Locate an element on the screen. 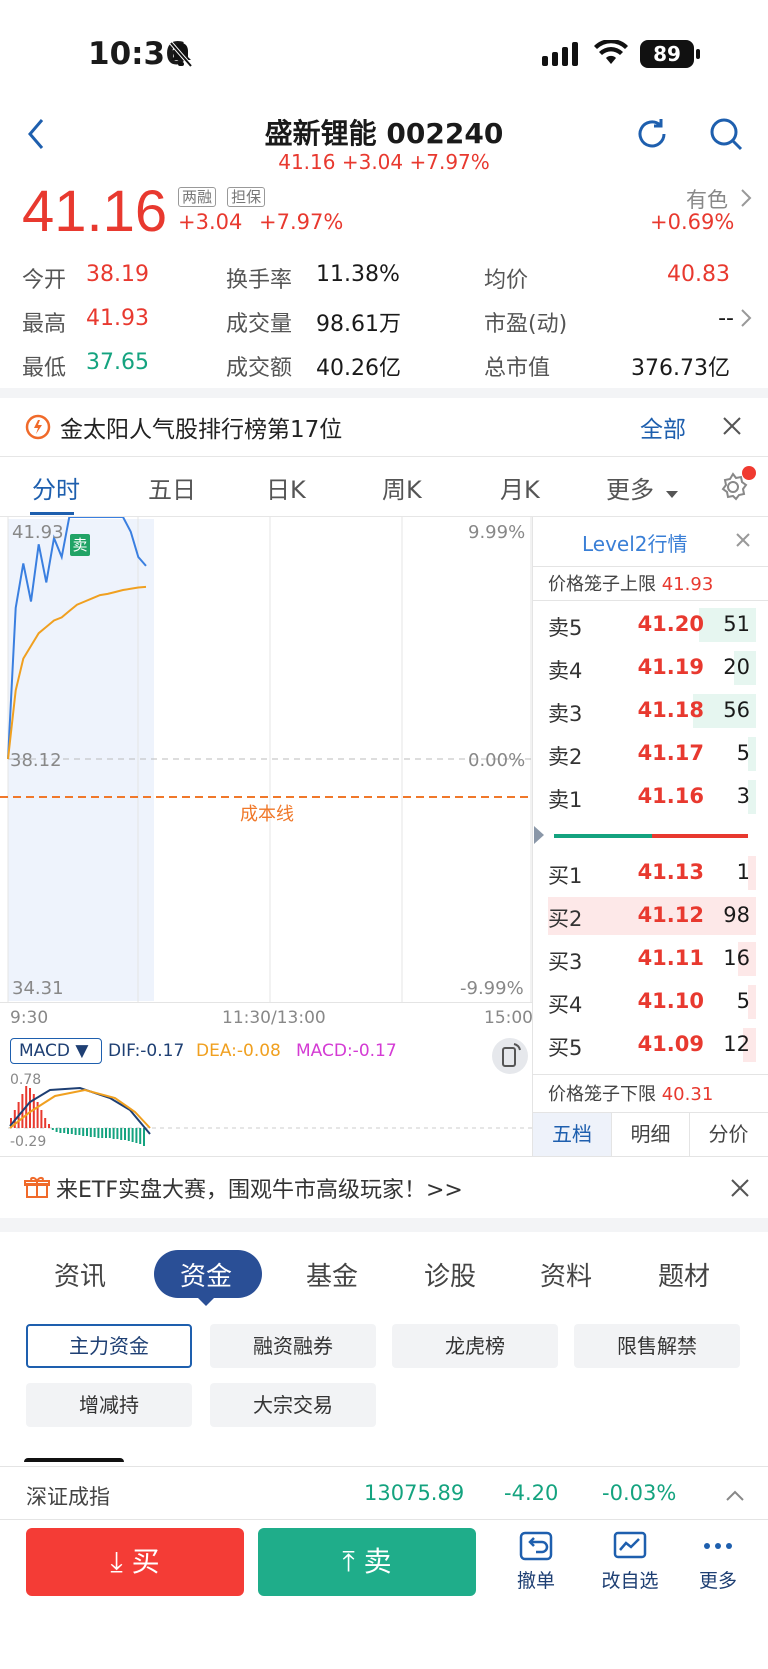  battery-icon: 89 is located at coordinates (667, 54).